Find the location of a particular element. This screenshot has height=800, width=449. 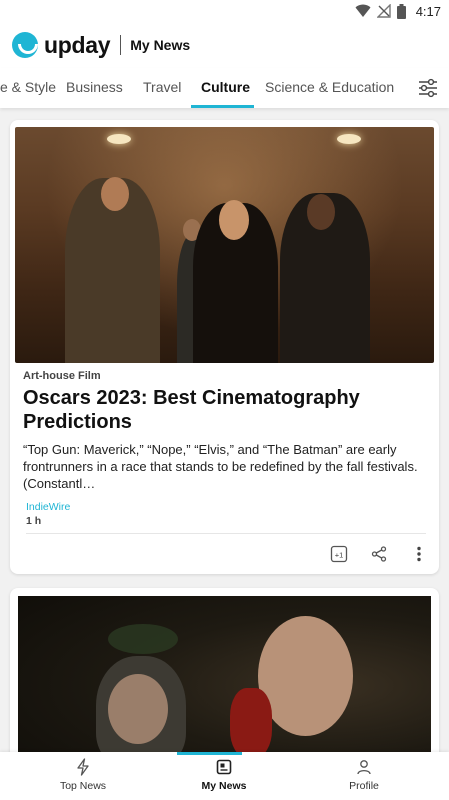

telephone-shape is located at coordinates (251, 723).